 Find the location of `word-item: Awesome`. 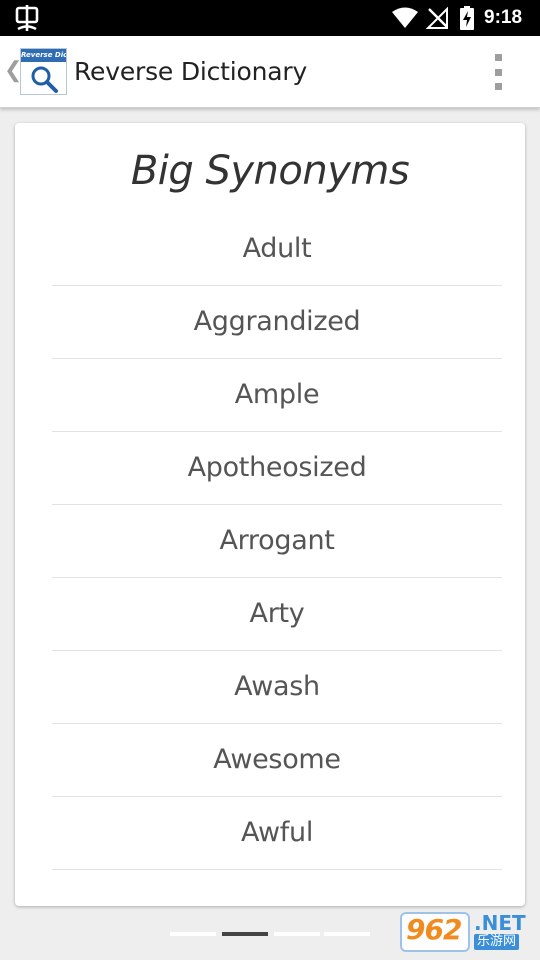

word-item: Awesome is located at coordinates (277, 760).